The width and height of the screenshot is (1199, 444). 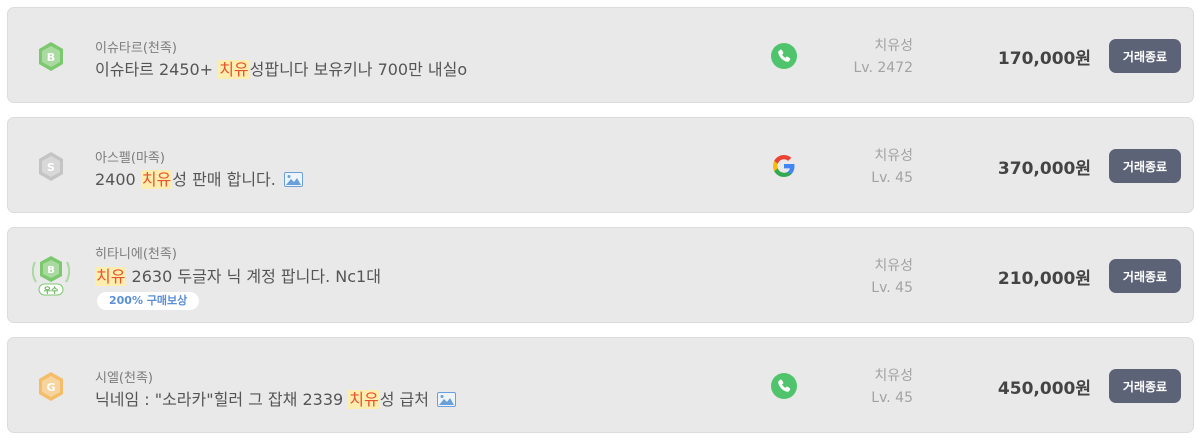 What do you see at coordinates (883, 68) in the screenshot?
I see `character-level: Lv. 2472` at bounding box center [883, 68].